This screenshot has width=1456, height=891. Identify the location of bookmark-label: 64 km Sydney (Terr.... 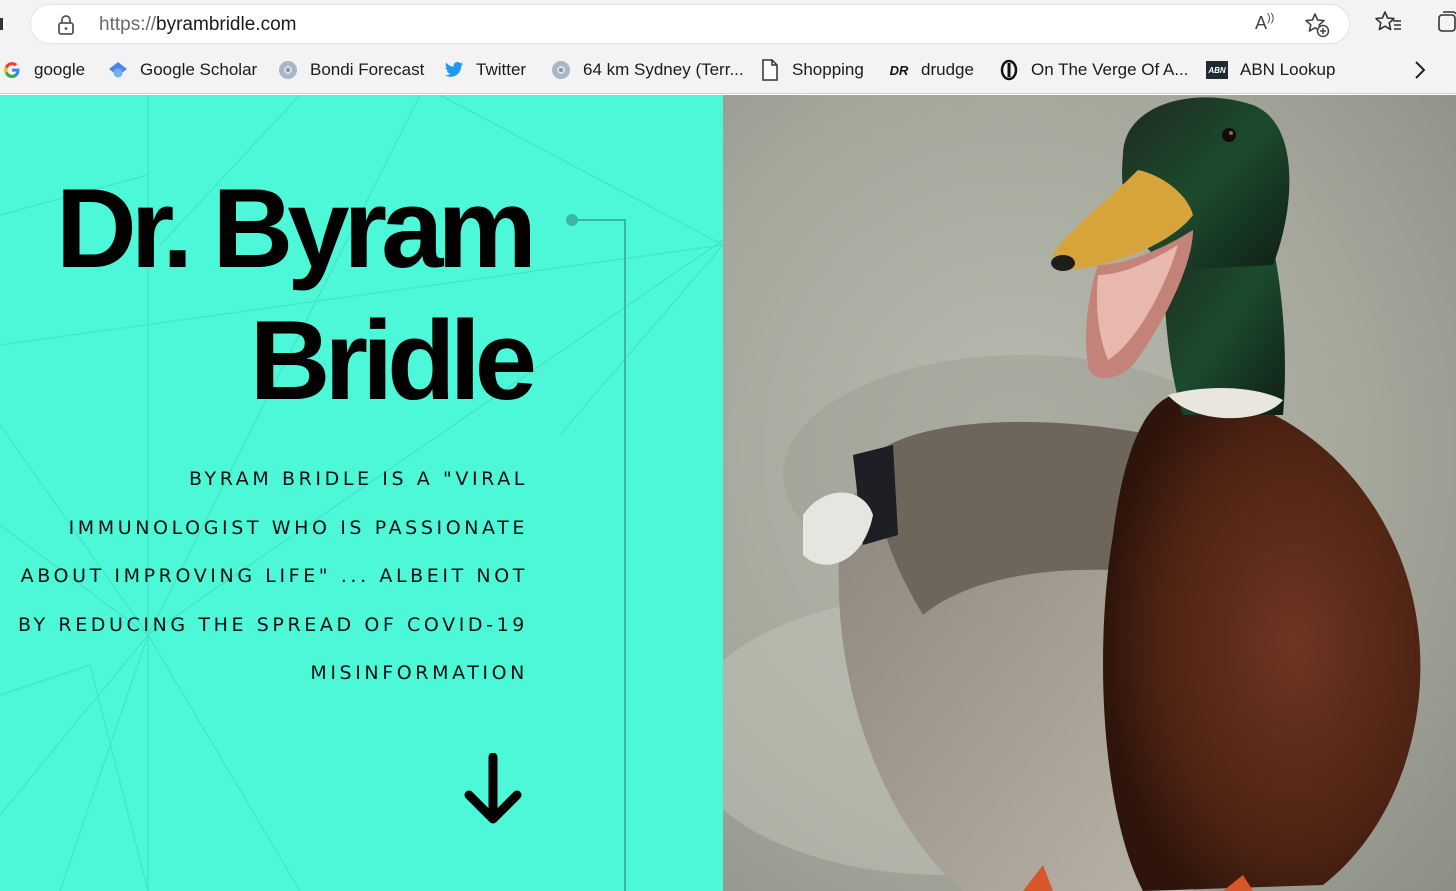
(663, 69).